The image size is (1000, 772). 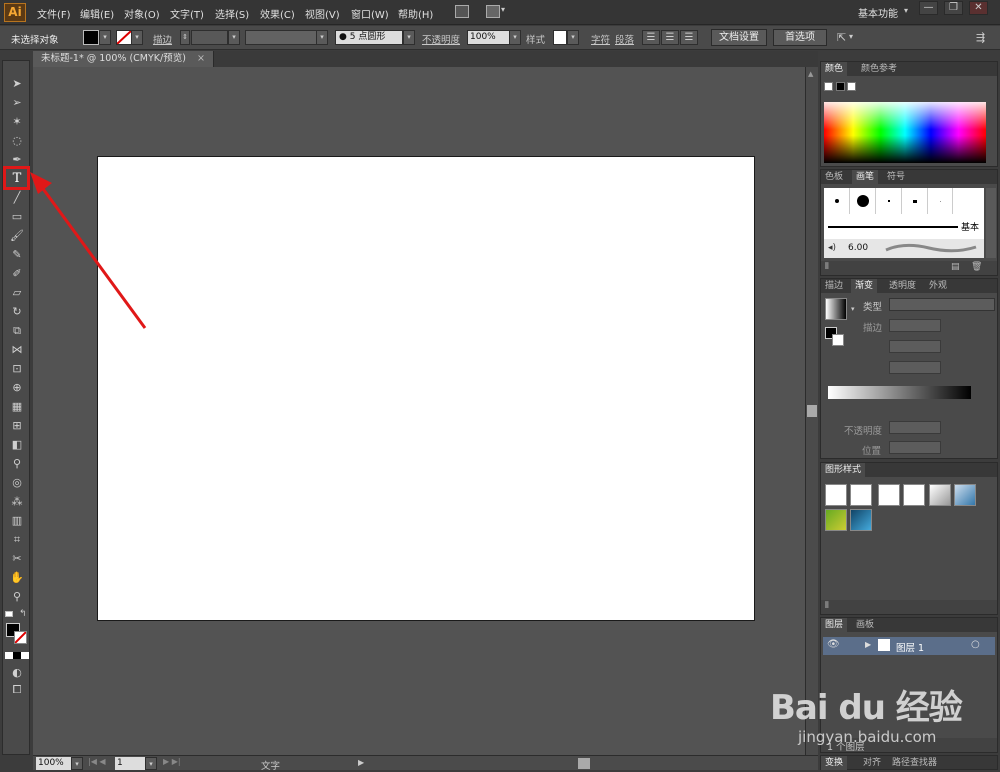 I want to click on none-swatch, so click(x=828, y=86).